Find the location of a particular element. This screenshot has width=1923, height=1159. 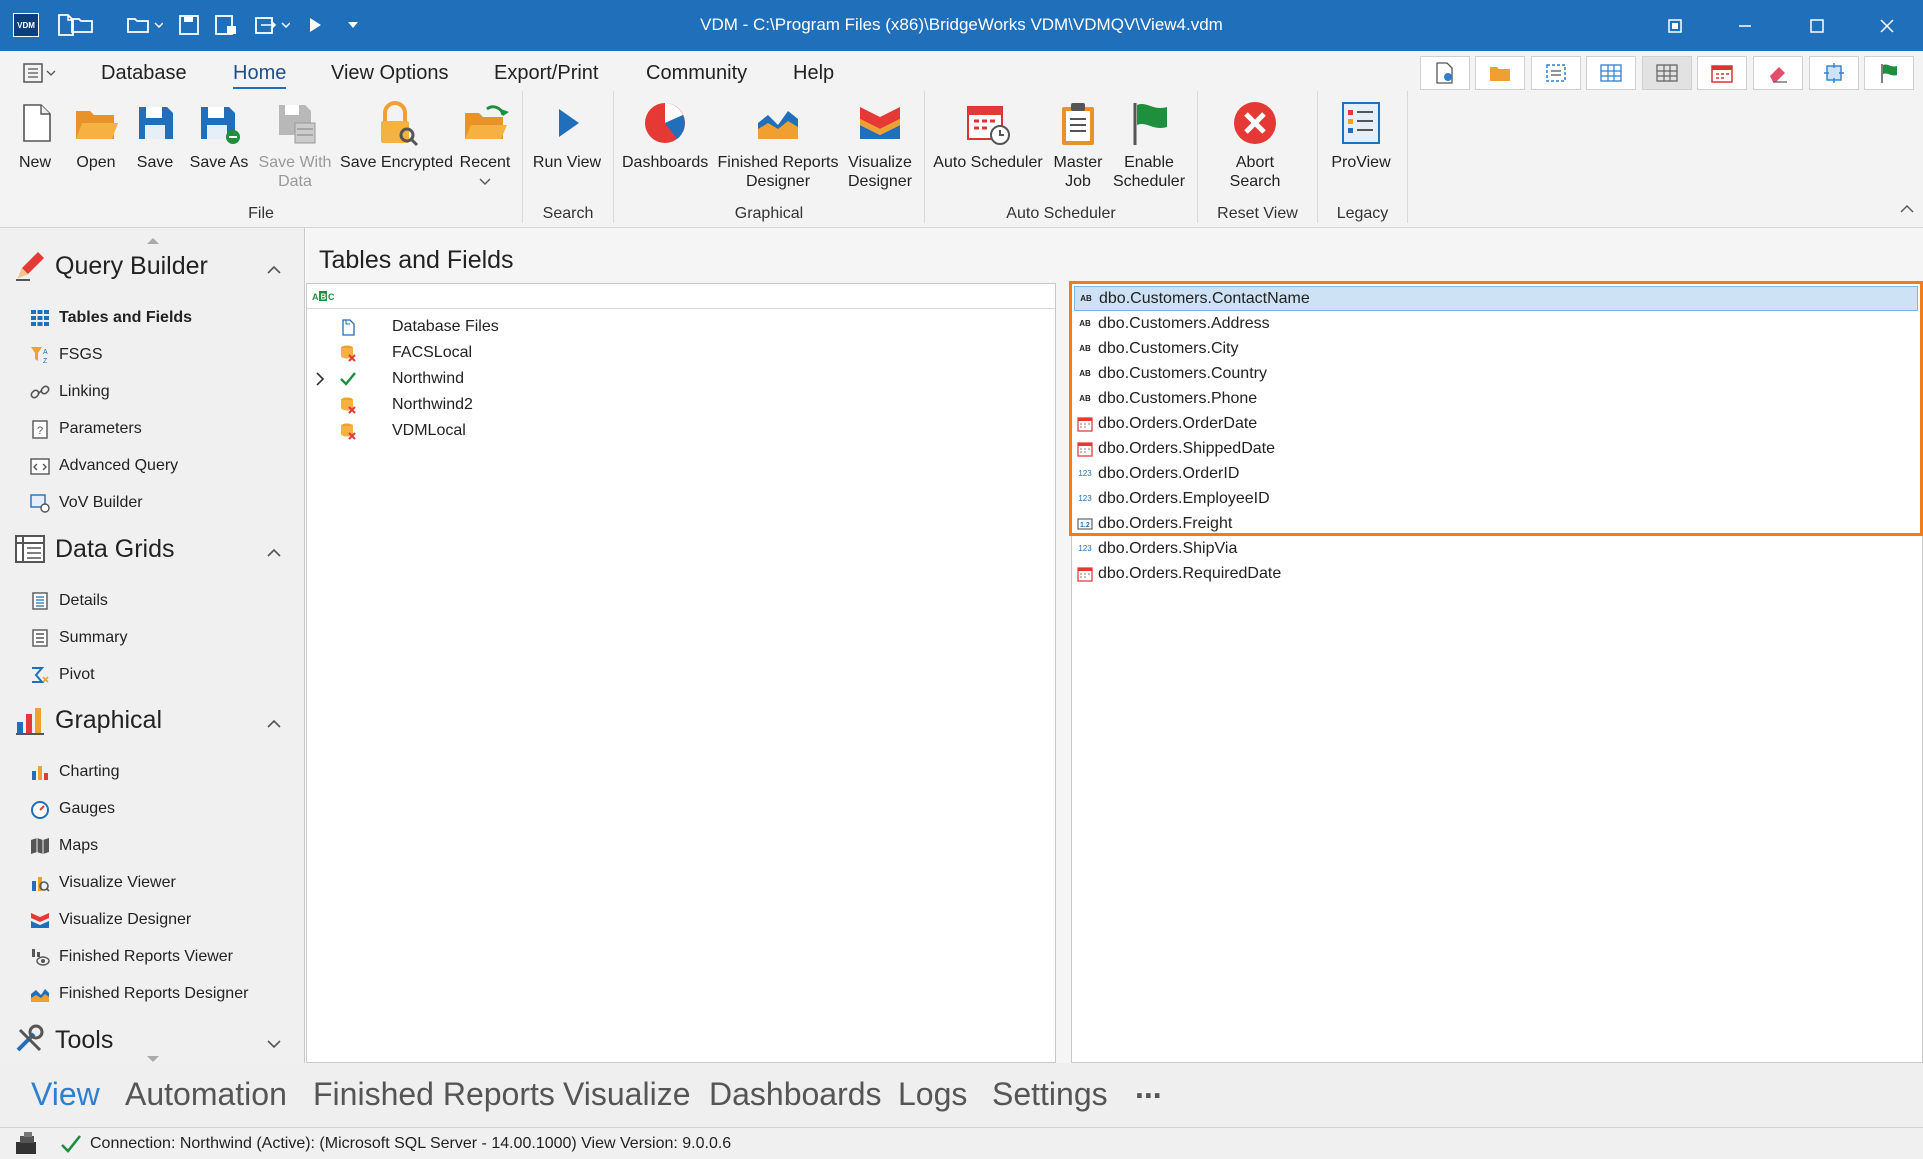

tab-dashboards: Dashboards is located at coordinates (795, 1094).